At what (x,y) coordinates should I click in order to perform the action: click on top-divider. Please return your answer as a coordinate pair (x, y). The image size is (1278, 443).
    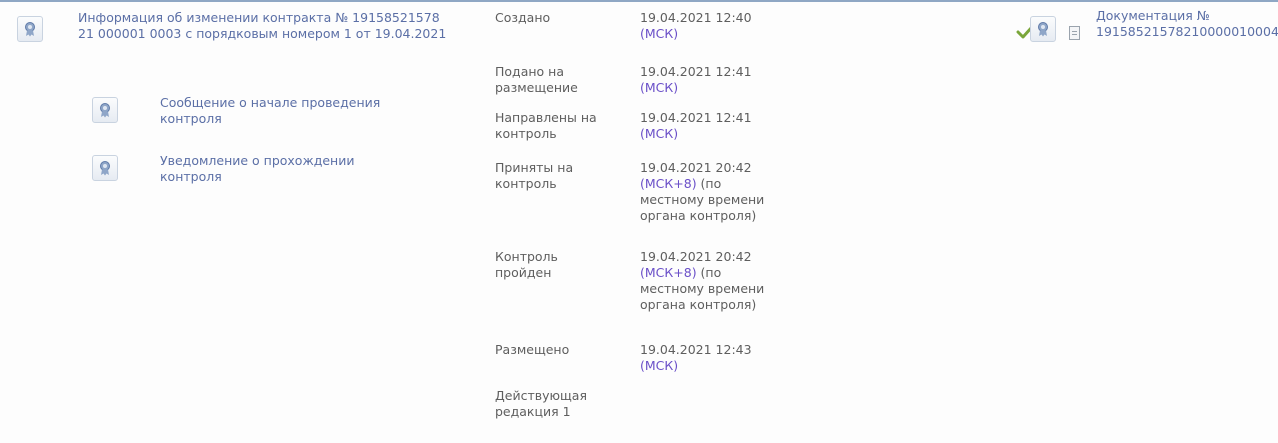
    Looking at the image, I should click on (639, 1).